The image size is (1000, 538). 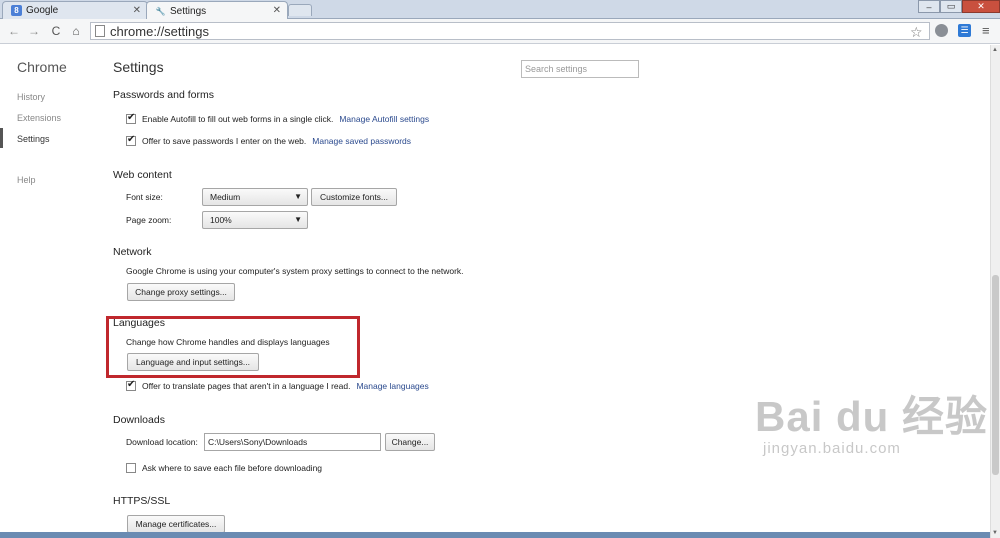 I want to click on watermark-main: Bai du 经验, so click(x=872, y=416).